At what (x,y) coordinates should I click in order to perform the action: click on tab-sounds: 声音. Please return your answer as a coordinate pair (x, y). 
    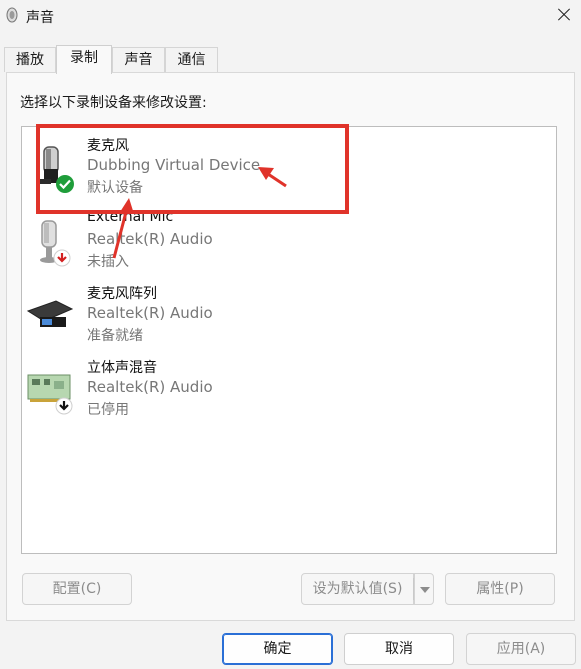
    Looking at the image, I should click on (138, 59).